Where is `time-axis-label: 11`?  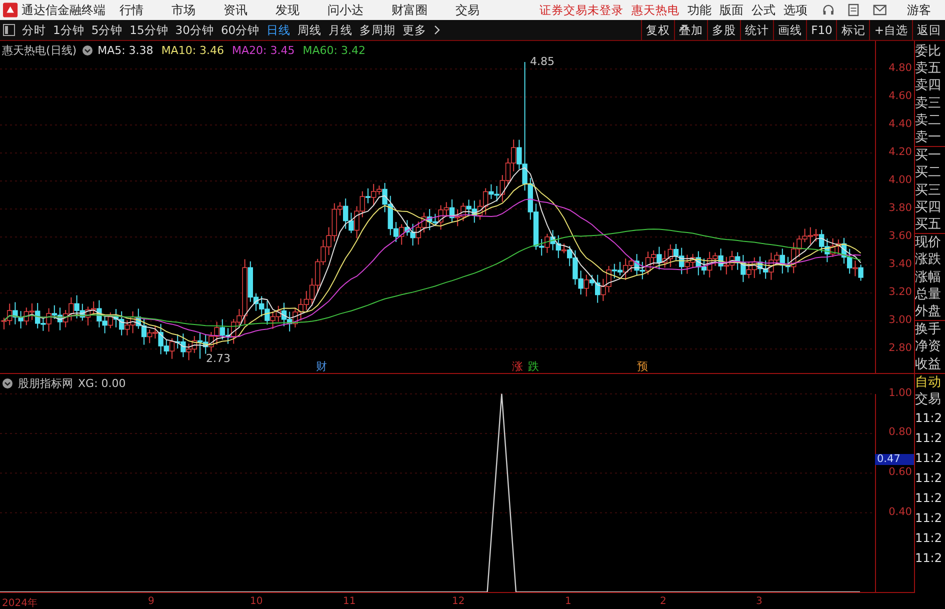 time-axis-label: 11 is located at coordinates (349, 601).